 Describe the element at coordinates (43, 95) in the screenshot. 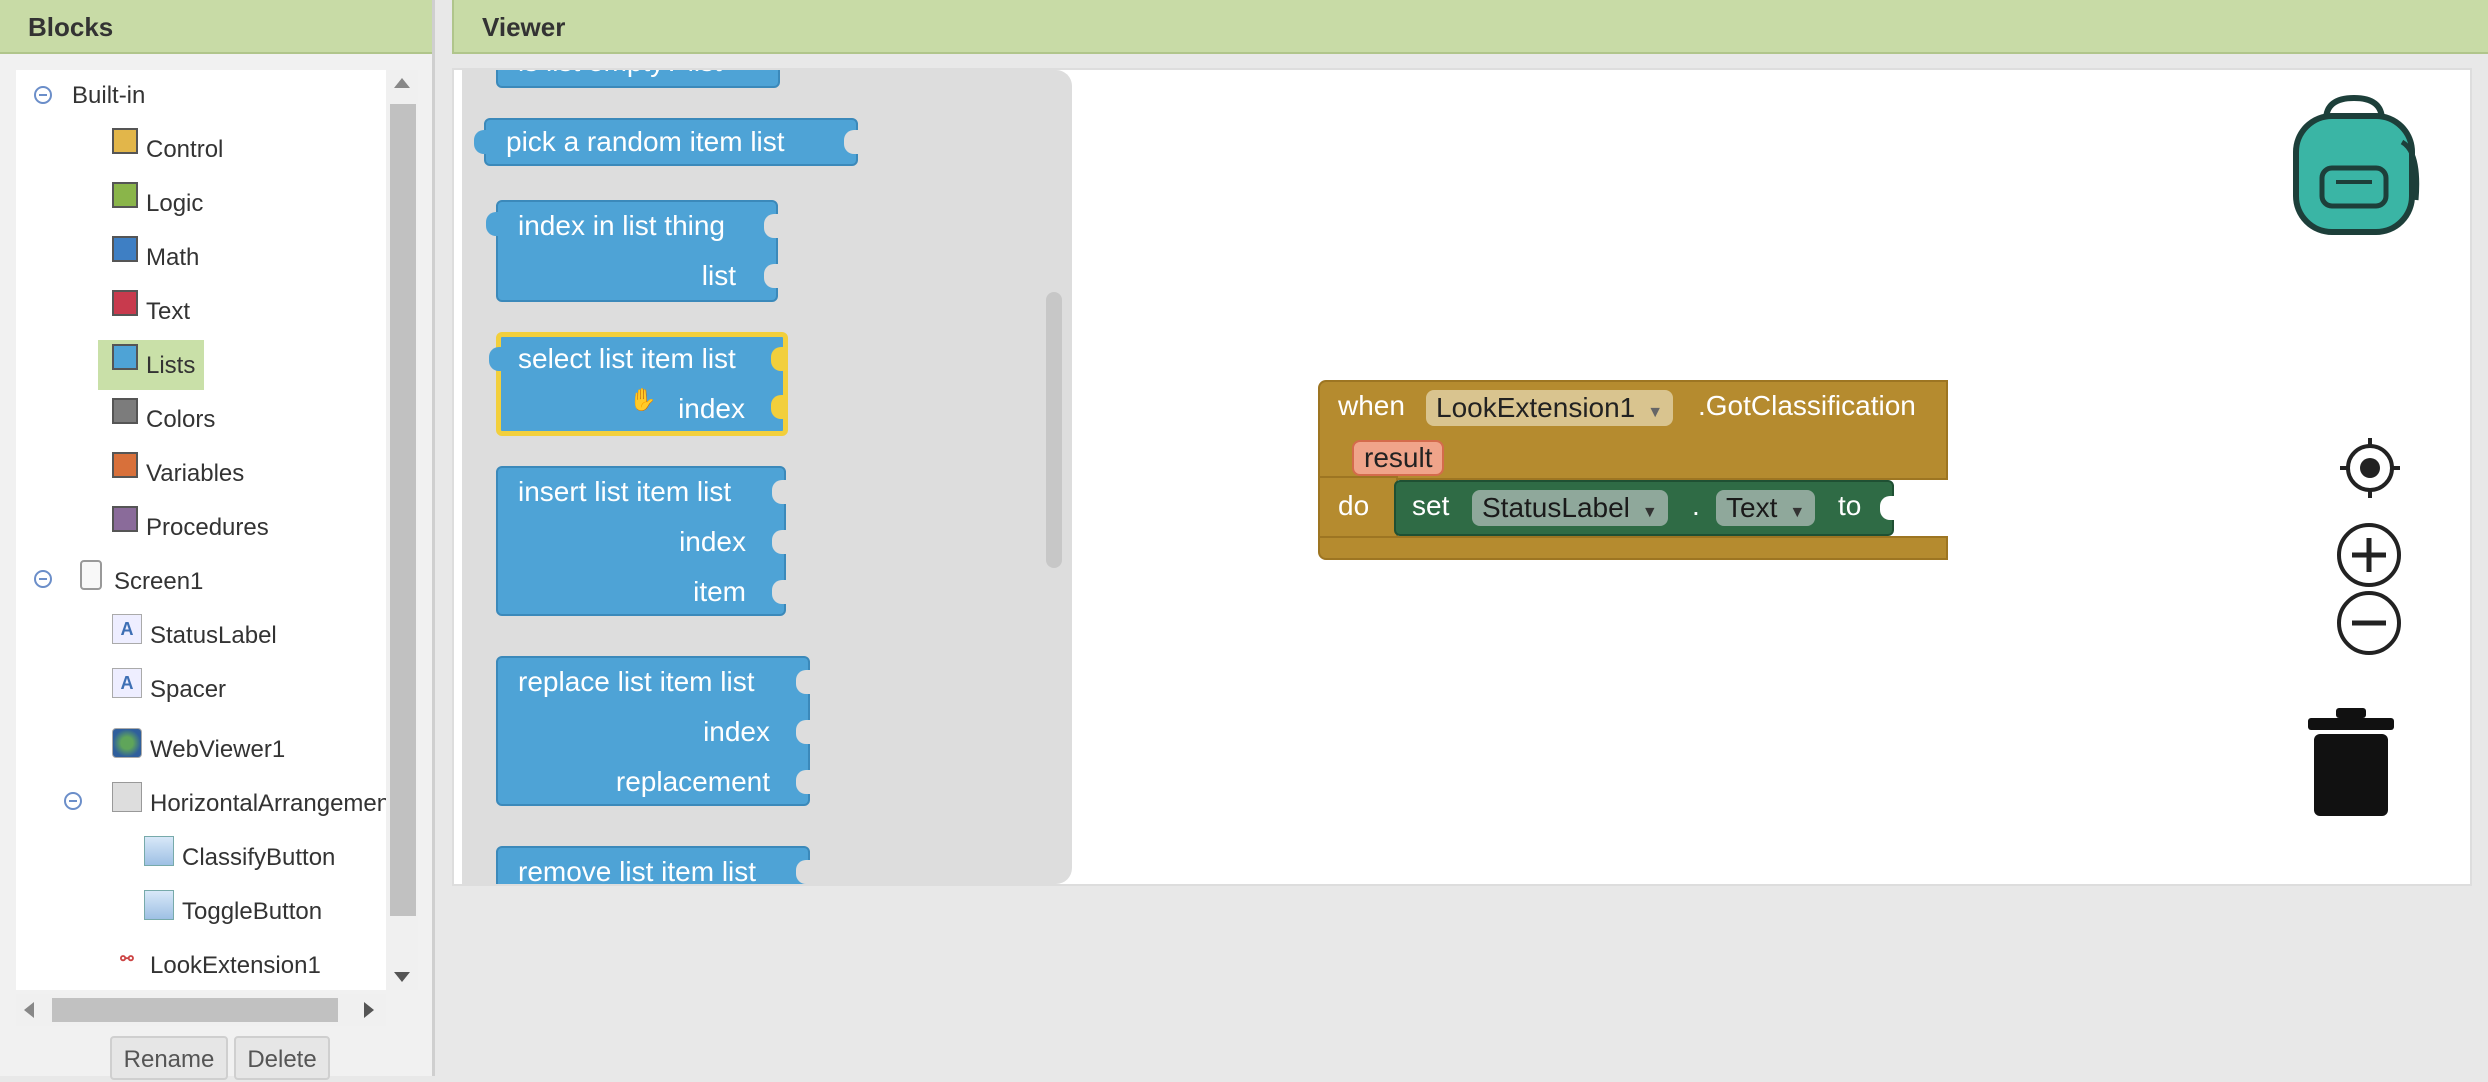

I see `collapse-builtin-icon` at that location.